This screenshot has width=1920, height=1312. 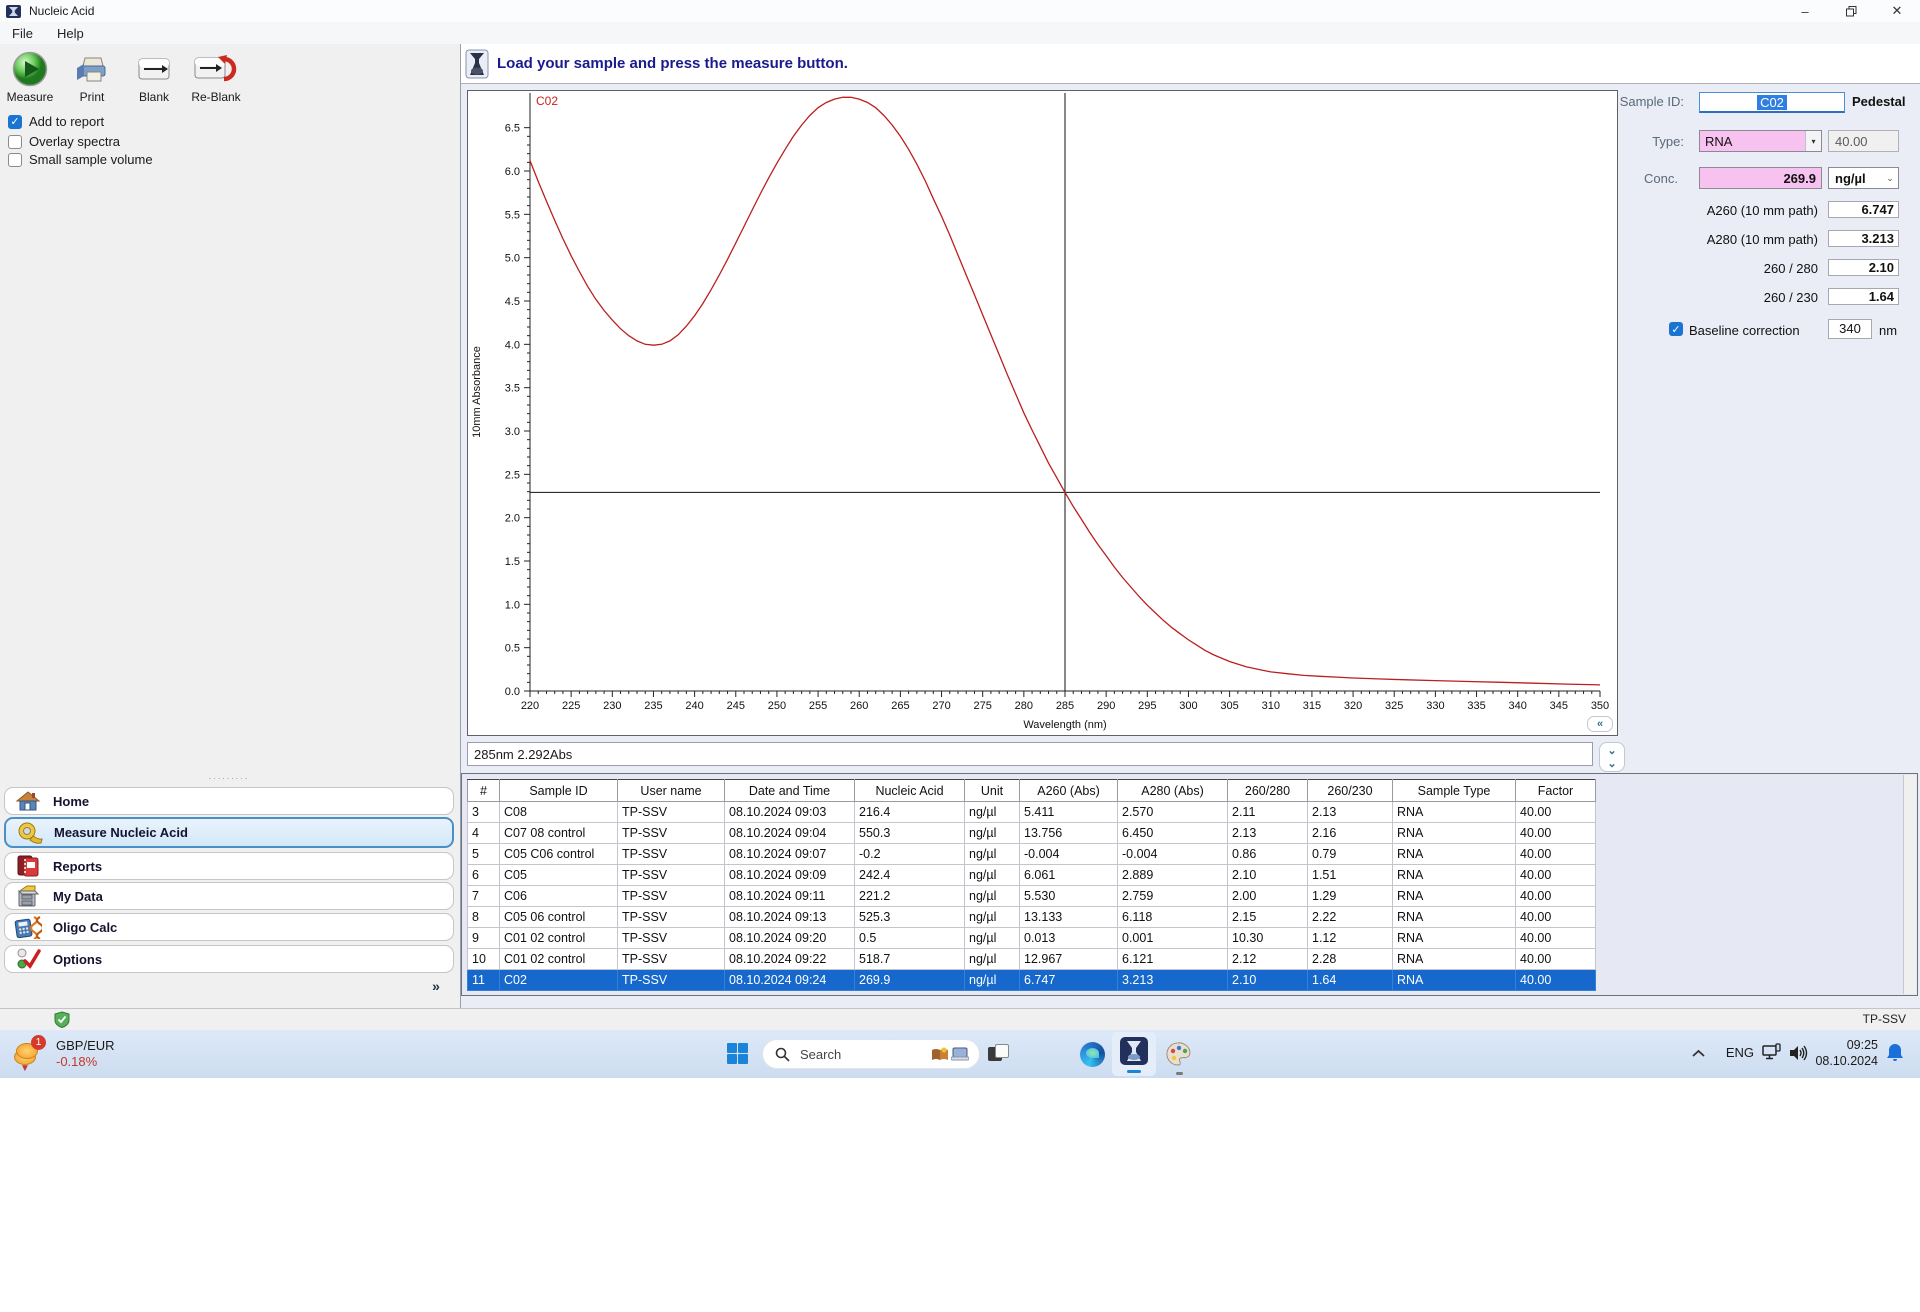 I want to click on start-button, so click(x=739, y=1054).